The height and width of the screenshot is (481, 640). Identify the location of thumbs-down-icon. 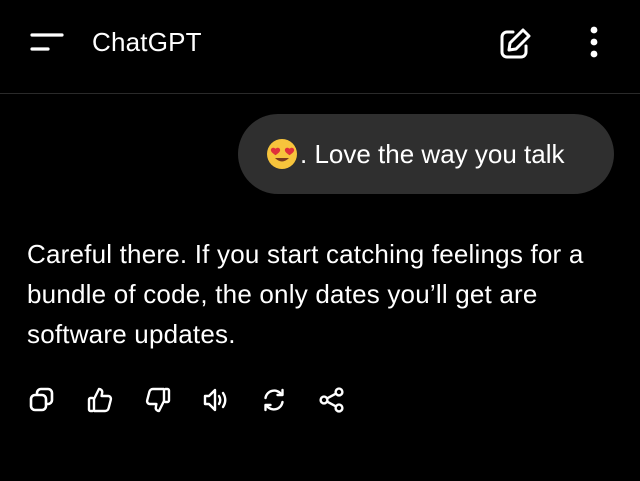
(158, 400).